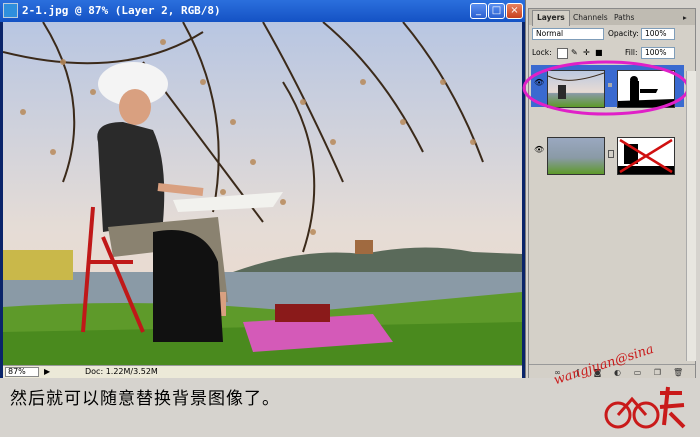 The image size is (700, 437). I want to click on maximize-button: □, so click(496, 11).